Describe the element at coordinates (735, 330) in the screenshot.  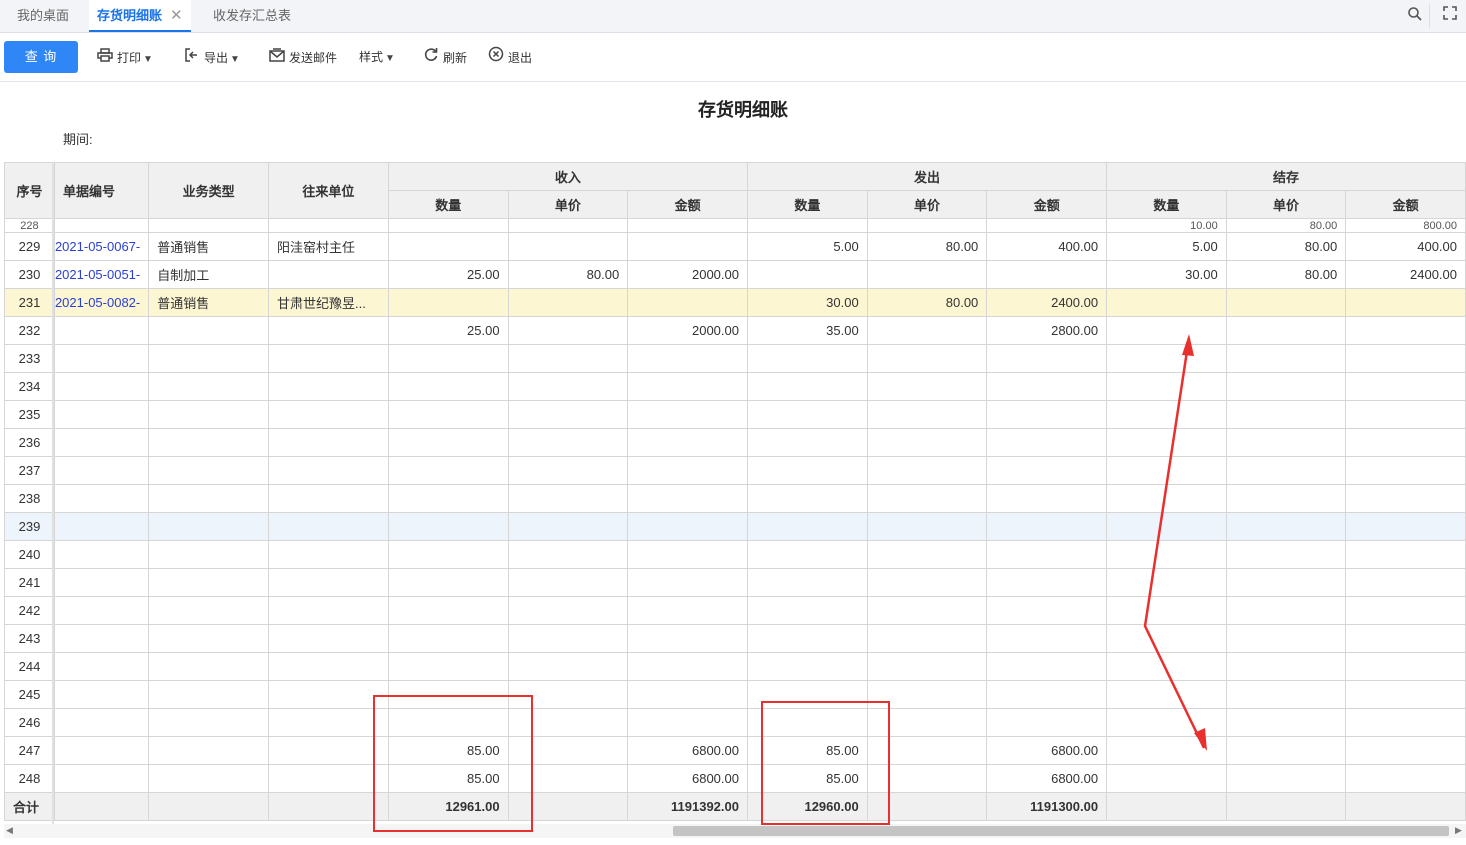
I see `table-row: 232 25.00 2000.00 35.00 2800.00` at that location.